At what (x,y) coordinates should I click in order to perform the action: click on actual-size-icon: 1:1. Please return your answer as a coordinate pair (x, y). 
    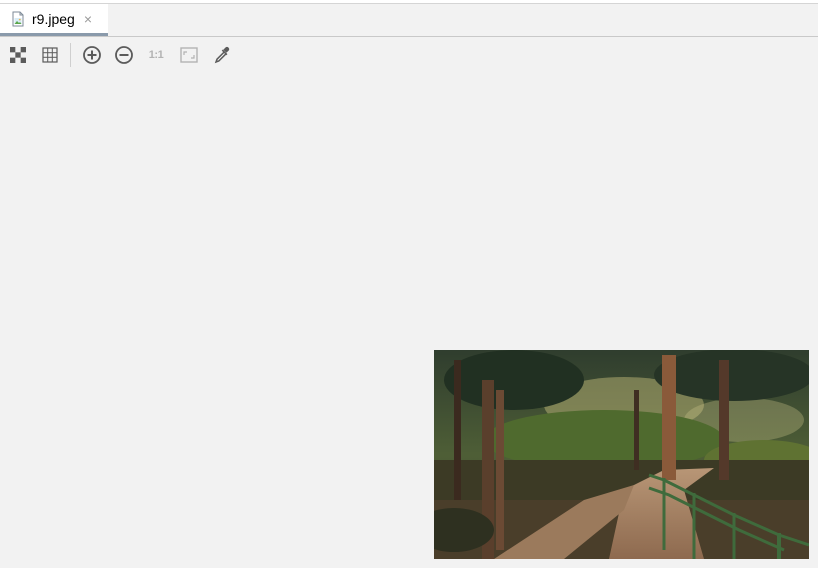
    Looking at the image, I should click on (156, 55).